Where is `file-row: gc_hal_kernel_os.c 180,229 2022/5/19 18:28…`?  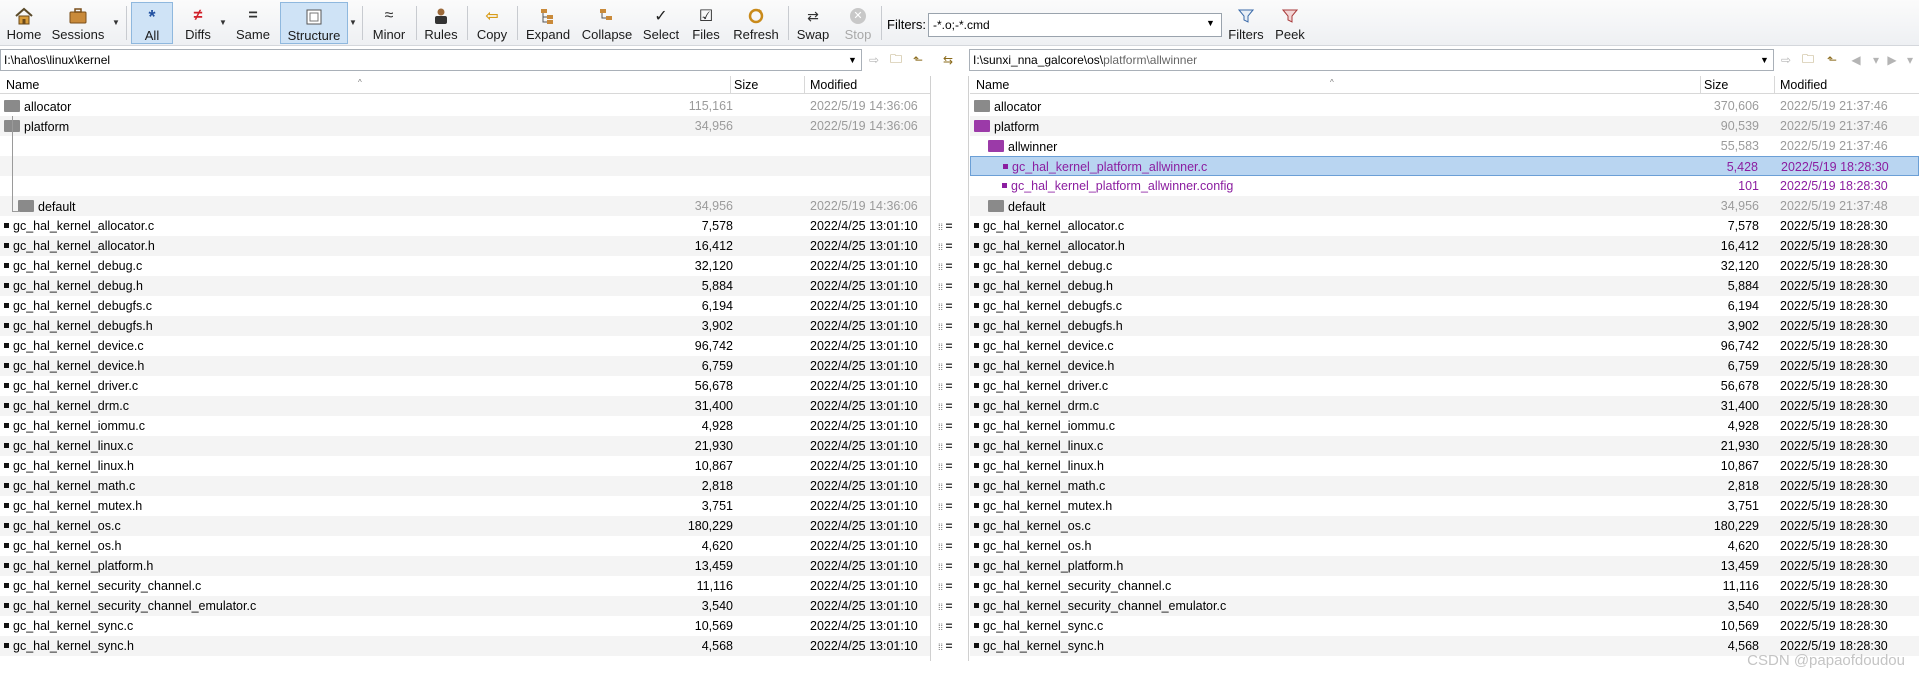
file-row: gc_hal_kernel_os.c 180,229 2022/5/19 18:28… is located at coordinates (1444, 526).